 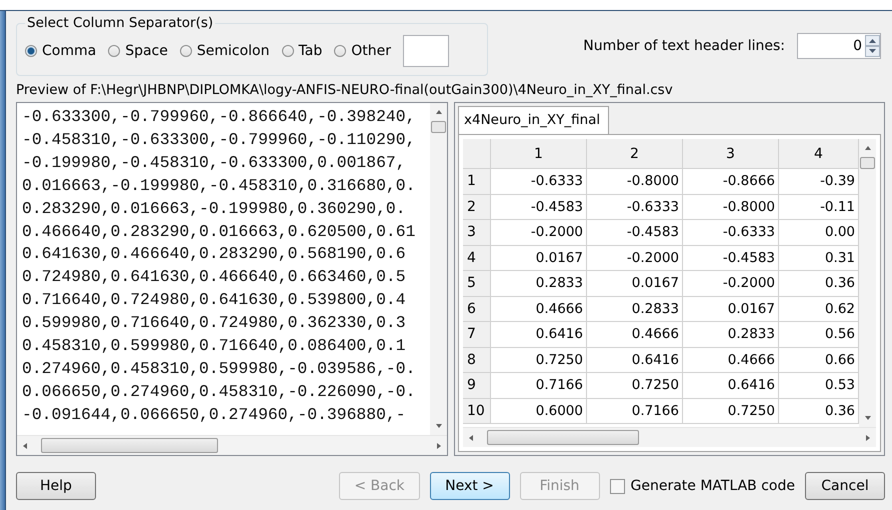 What do you see at coordinates (617, 486) in the screenshot?
I see `checkbox` at bounding box center [617, 486].